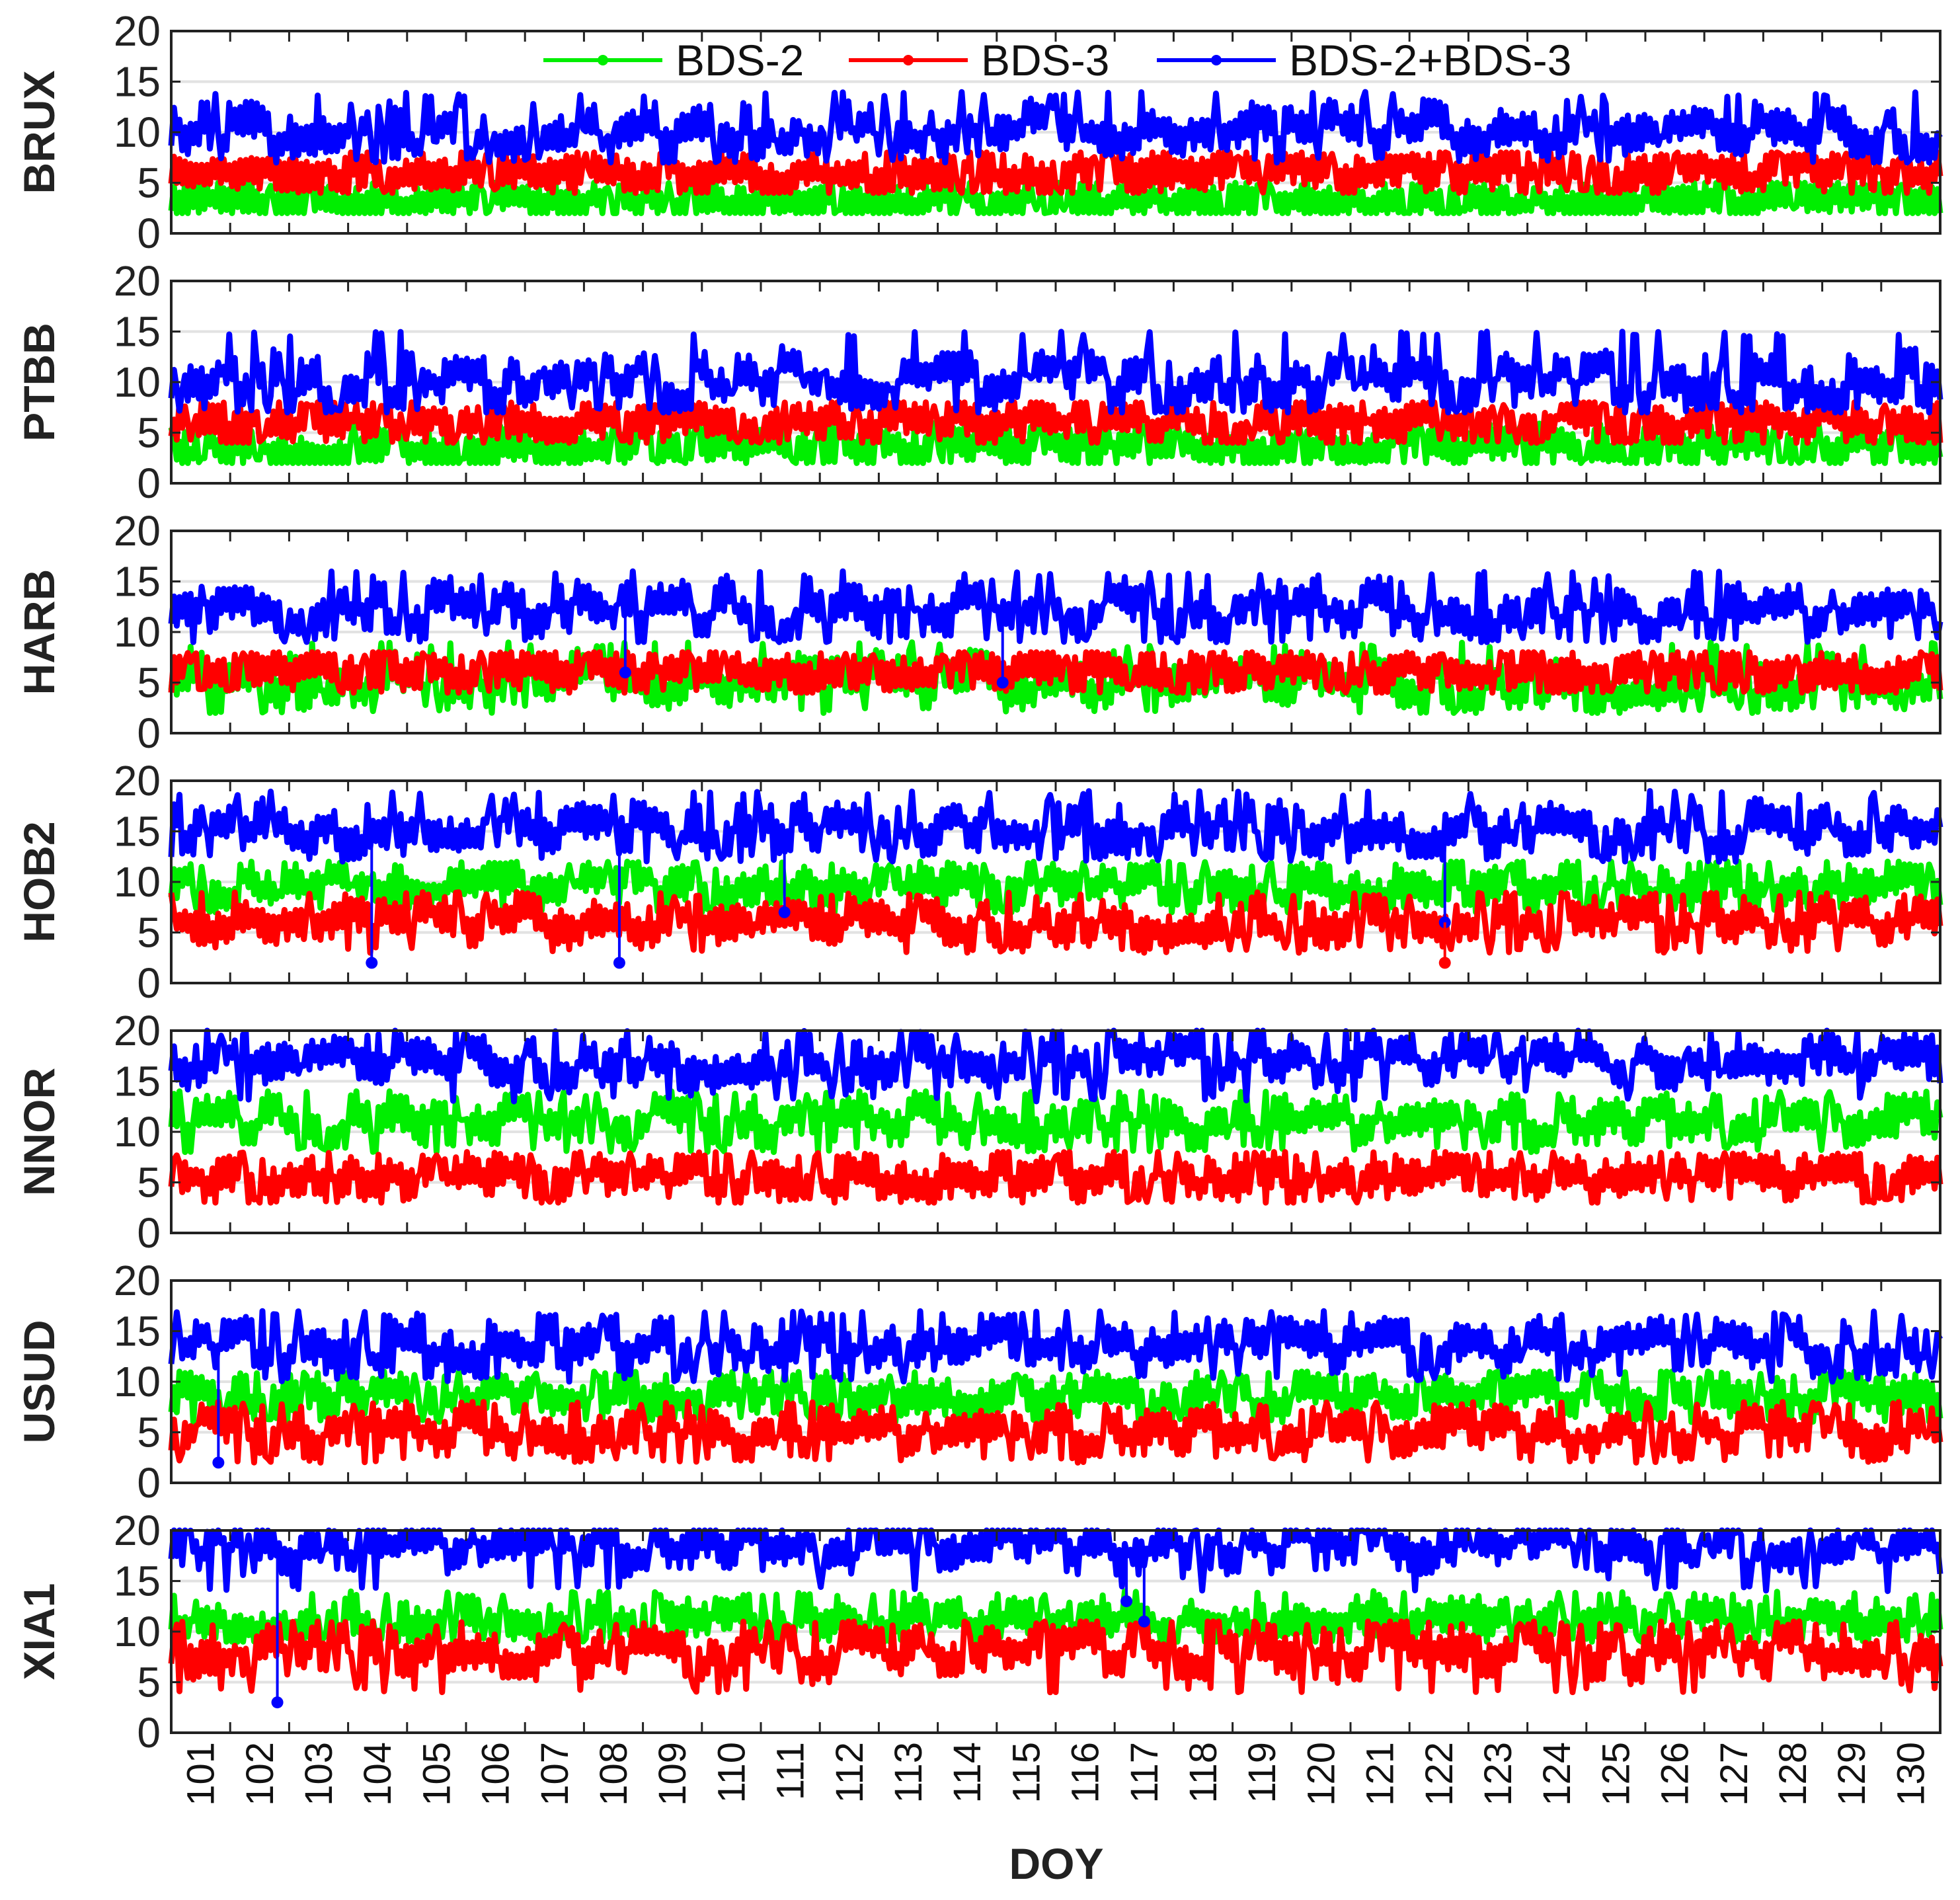 This screenshot has width=1960, height=1900. I want to click on station-label: PTBB, so click(39, 382).